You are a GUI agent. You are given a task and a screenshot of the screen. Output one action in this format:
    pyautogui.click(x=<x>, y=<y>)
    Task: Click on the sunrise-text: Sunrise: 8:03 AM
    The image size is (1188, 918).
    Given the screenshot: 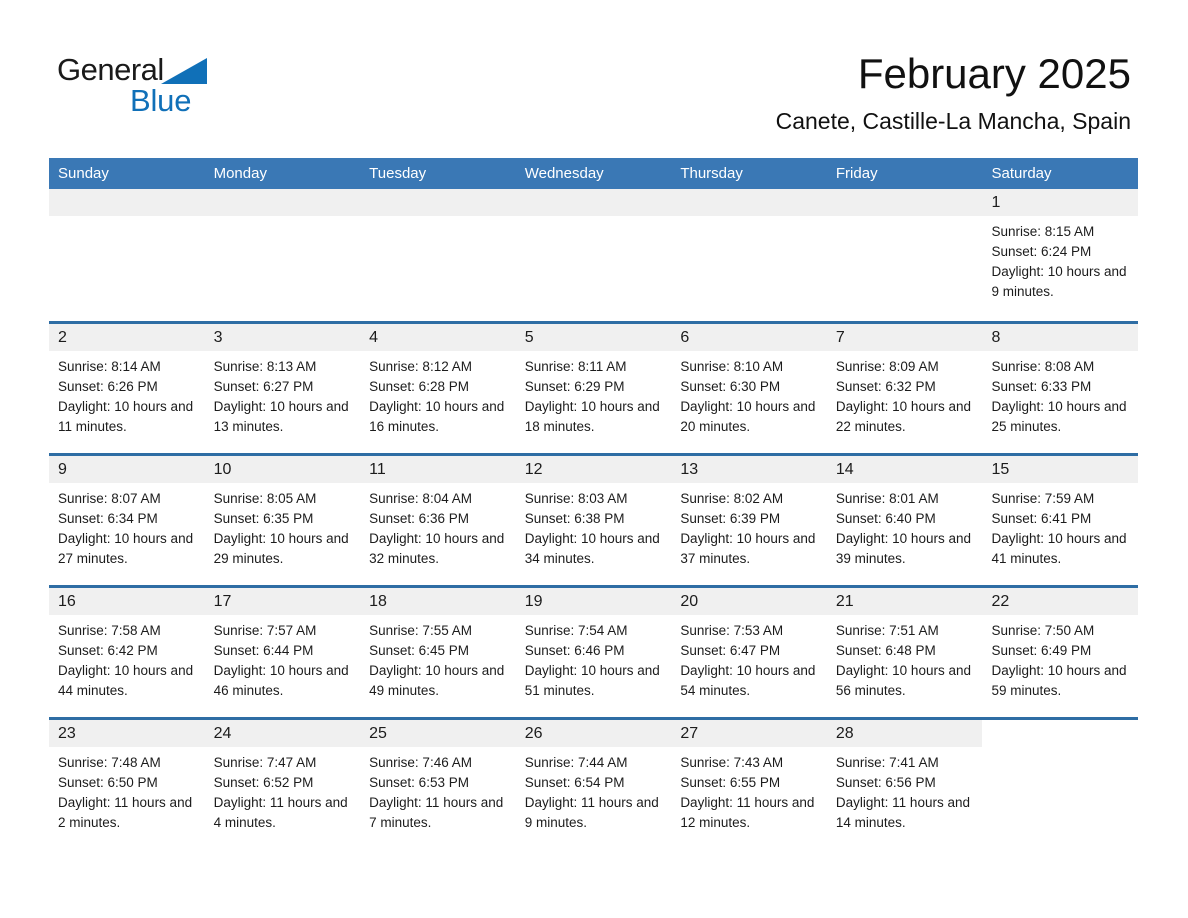 What is the action you would take?
    pyautogui.click(x=576, y=498)
    